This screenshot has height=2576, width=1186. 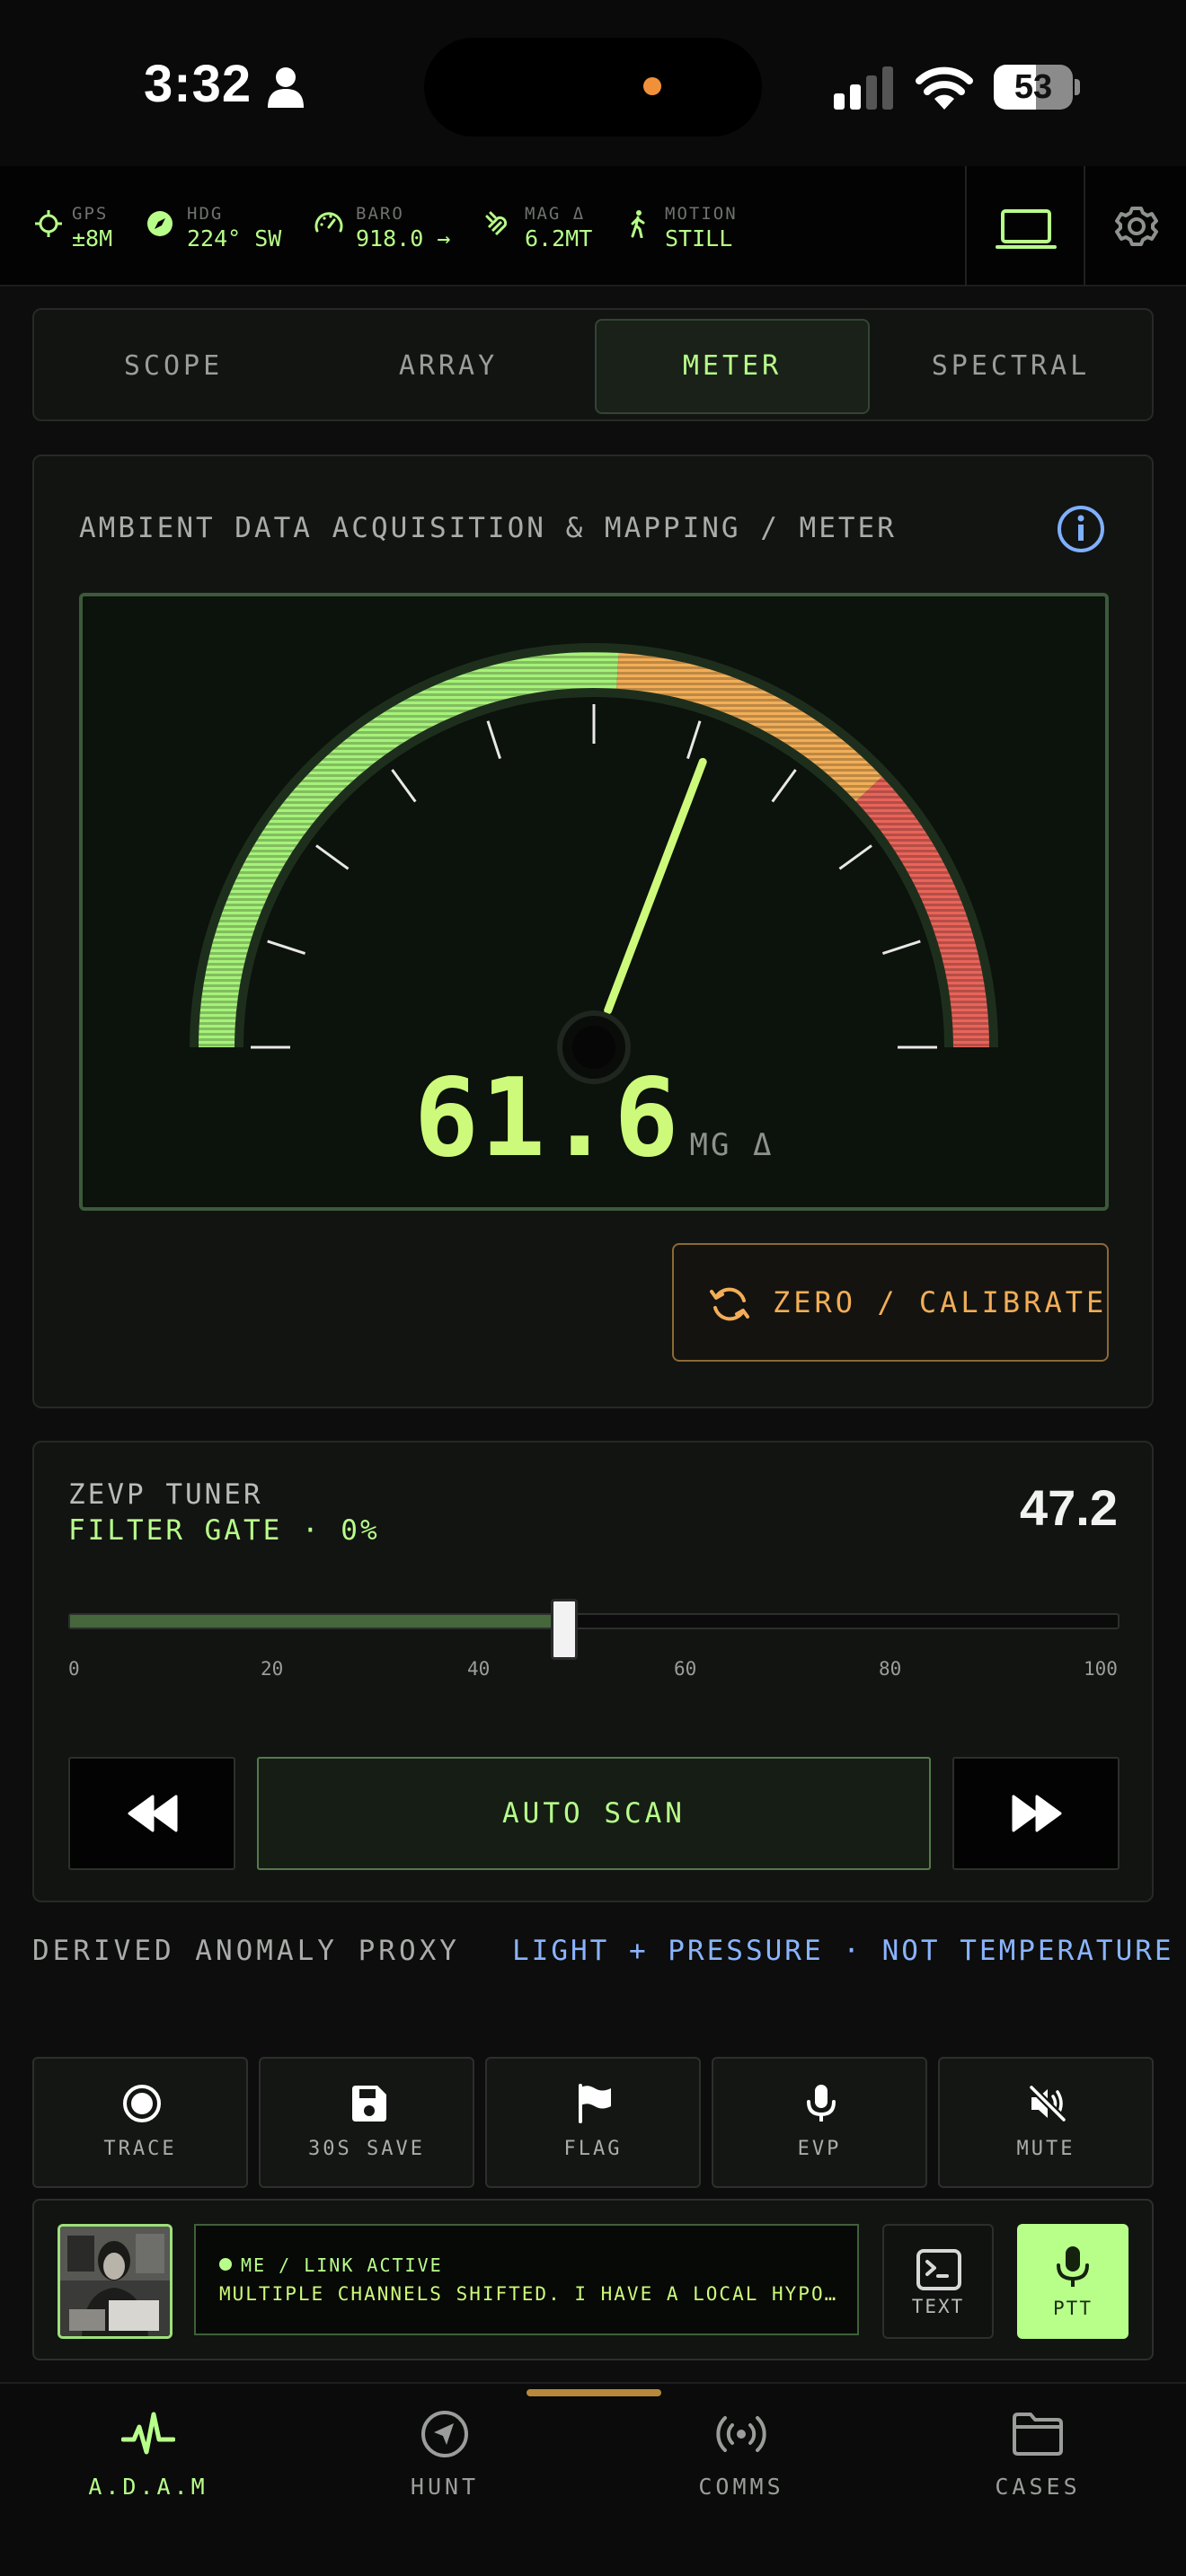 I want to click on evp-button: EVP, so click(x=819, y=2122).